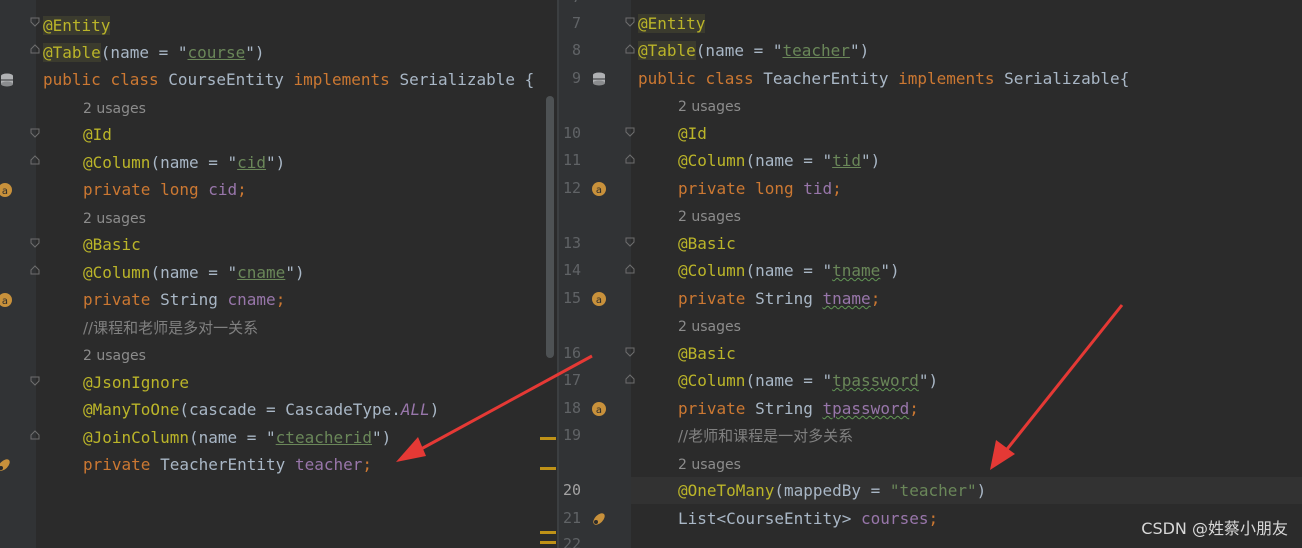 The image size is (1302, 548). Describe the element at coordinates (966, 490) in the screenshot. I see `code-line: @OneToMany(mappedBy = "teacher")` at that location.